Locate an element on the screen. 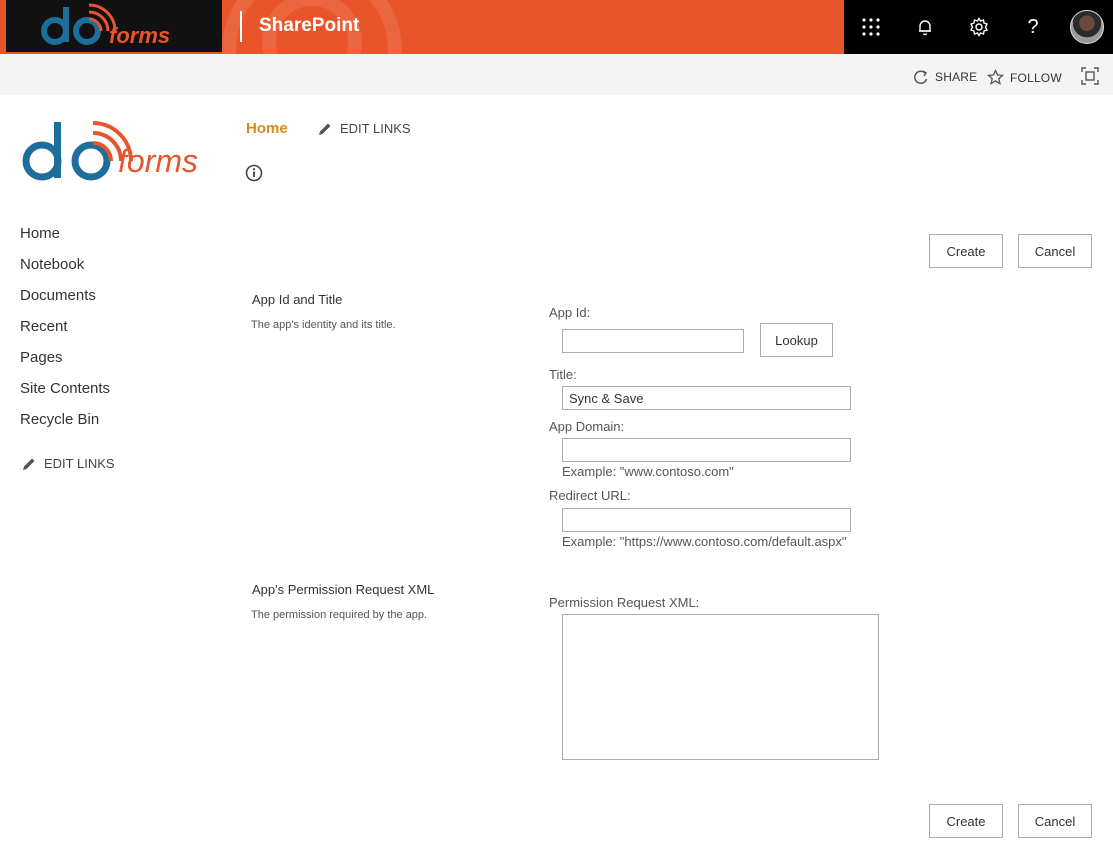 This screenshot has height=849, width=1113. section-permission-title: App's Permission Request XML is located at coordinates (343, 589).